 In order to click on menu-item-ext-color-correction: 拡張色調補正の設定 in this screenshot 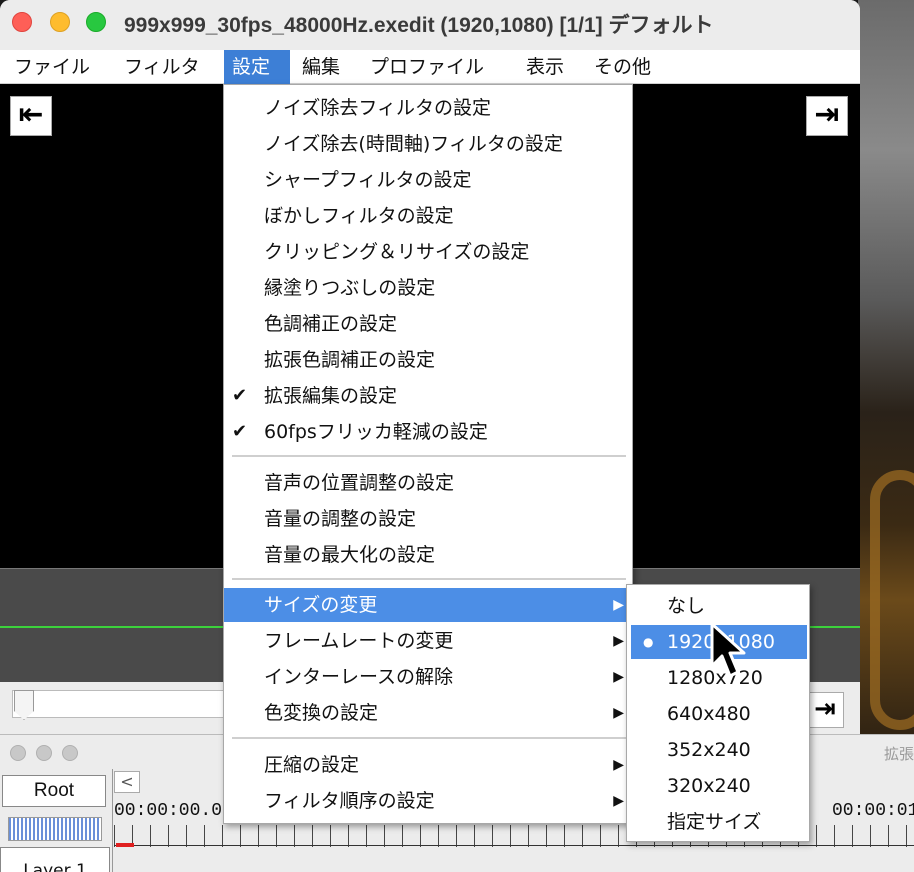, I will do `click(428, 360)`.